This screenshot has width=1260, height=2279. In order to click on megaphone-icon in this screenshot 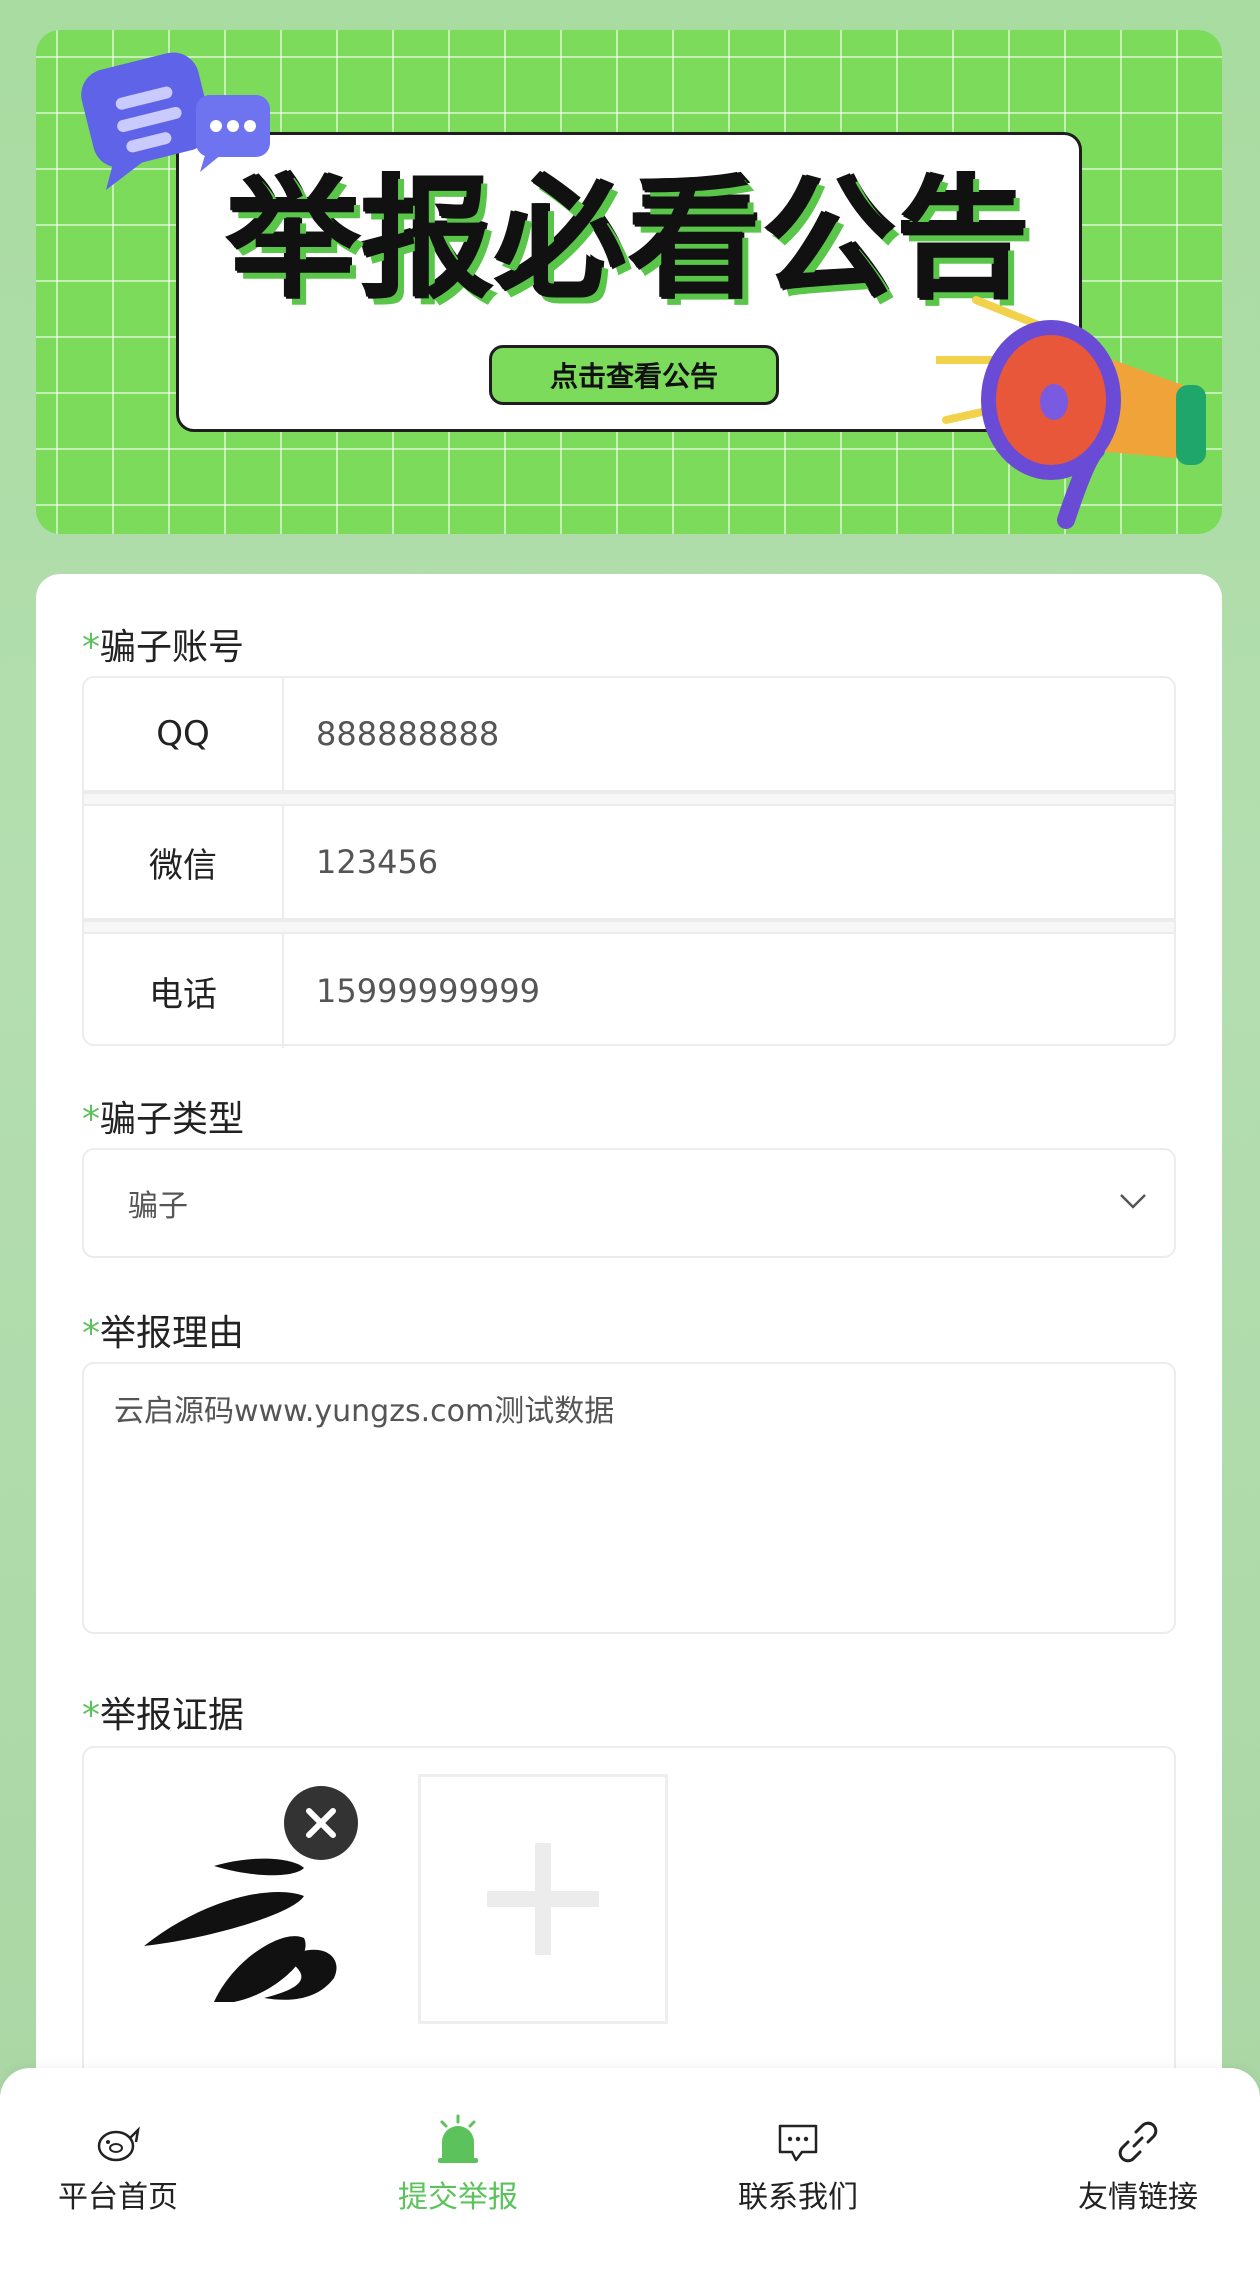, I will do `click(1071, 412)`.